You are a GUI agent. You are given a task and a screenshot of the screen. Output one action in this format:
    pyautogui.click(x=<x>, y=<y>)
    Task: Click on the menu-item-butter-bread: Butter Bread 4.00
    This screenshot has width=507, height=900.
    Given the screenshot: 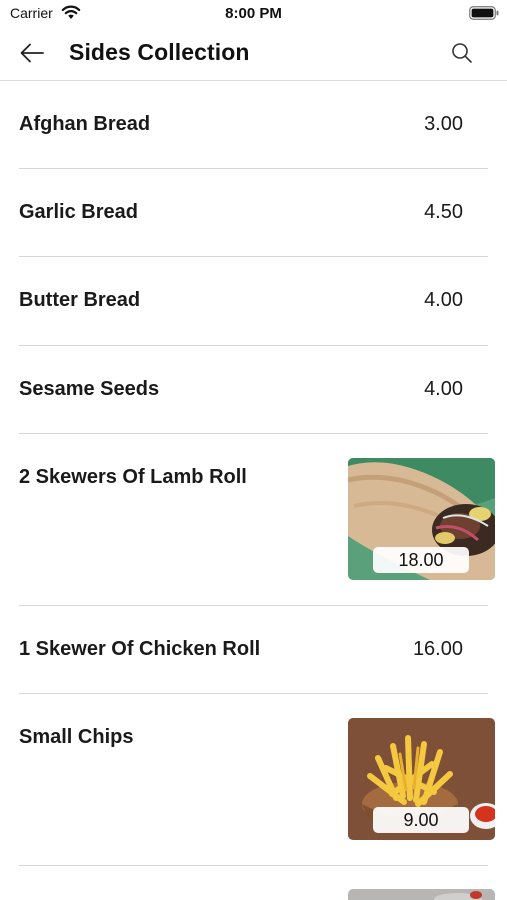 What is the action you would take?
    pyautogui.click(x=253, y=301)
    